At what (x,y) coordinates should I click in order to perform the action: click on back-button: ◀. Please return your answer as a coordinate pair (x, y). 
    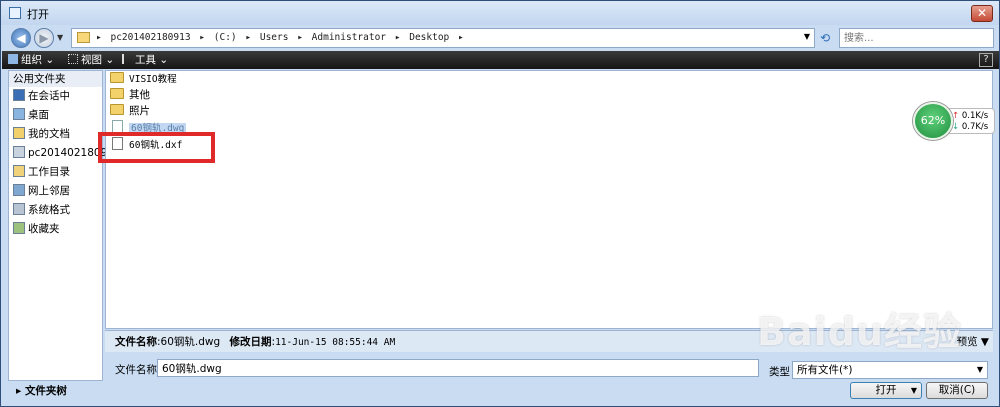
    Looking at the image, I should click on (21, 38).